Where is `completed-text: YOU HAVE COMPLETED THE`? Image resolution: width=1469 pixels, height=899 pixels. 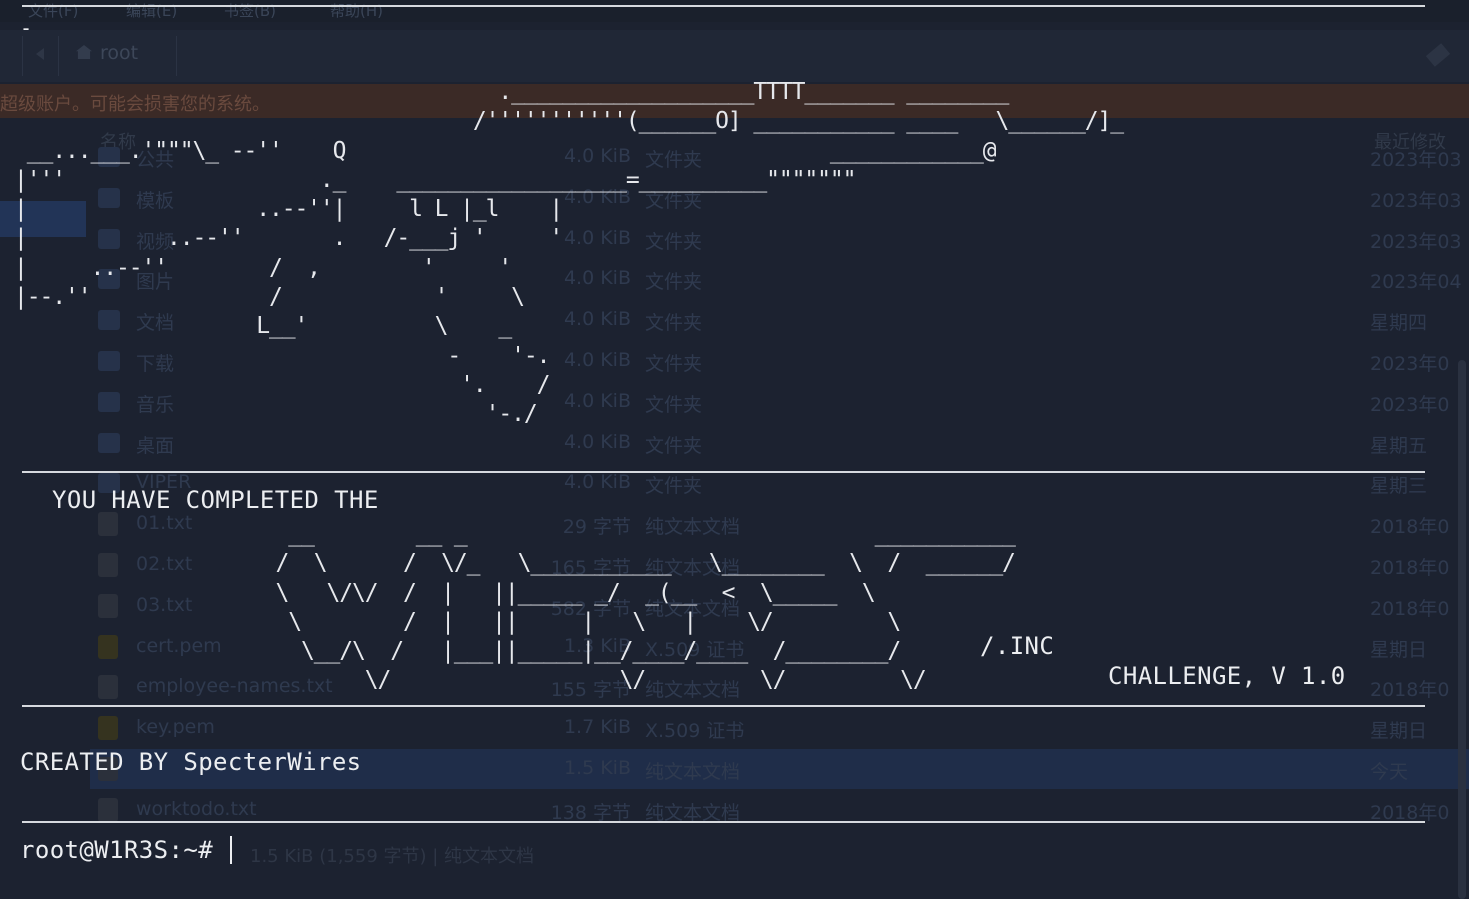 completed-text: YOU HAVE COMPLETED THE is located at coordinates (215, 500).